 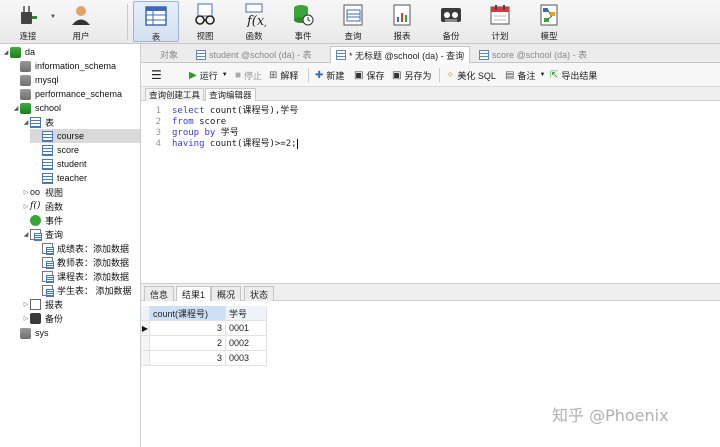 What do you see at coordinates (156, 75) in the screenshot?
I see `menu-icon: ☰` at bounding box center [156, 75].